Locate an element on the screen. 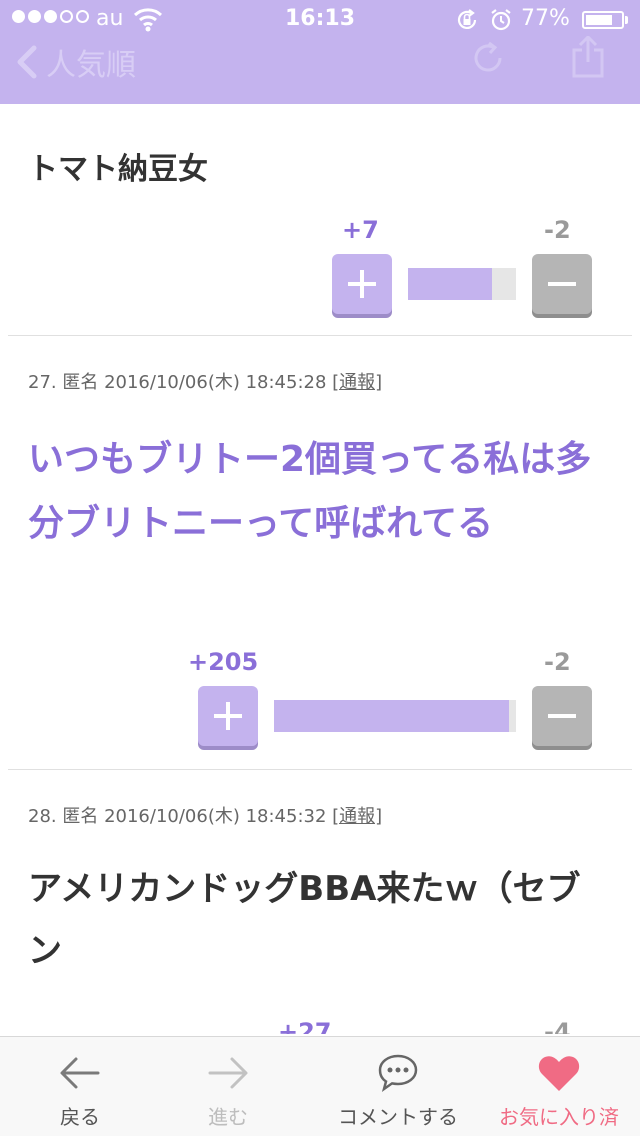 Image resolution: width=640 pixels, height=1136 pixels. comment-body: いつもブリトー2個買ってる私は多分ブリトニーって呼ばれてる is located at coordinates (310, 491).